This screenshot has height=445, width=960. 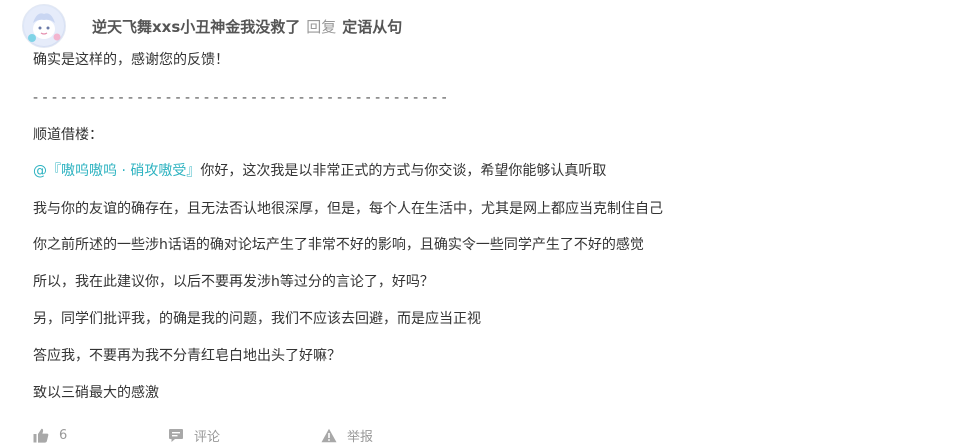 I want to click on author-name: 逆天飞舞xxs小丑神金我没救了, so click(x=196, y=26).